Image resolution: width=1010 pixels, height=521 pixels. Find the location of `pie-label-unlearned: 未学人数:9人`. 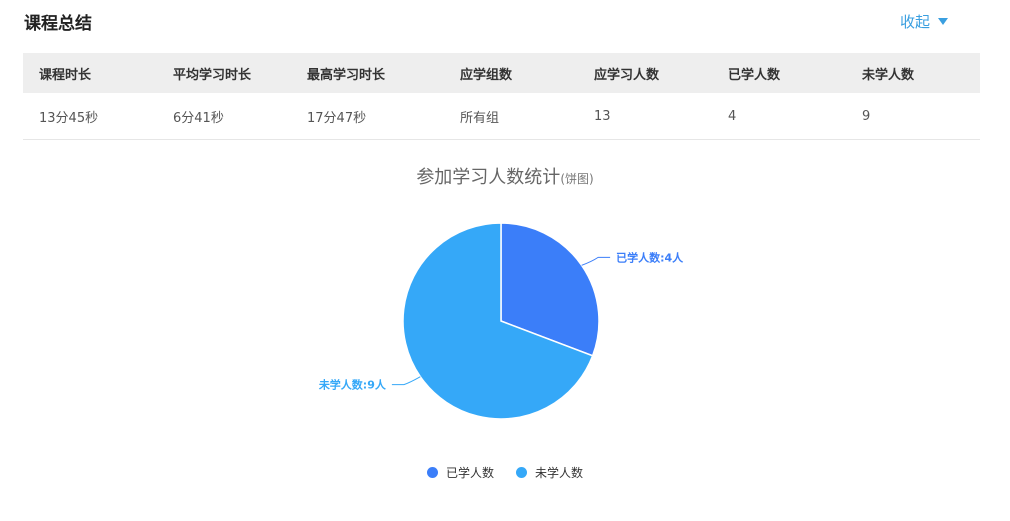

pie-label-unlearned: 未学人数:9人 is located at coordinates (352, 385).